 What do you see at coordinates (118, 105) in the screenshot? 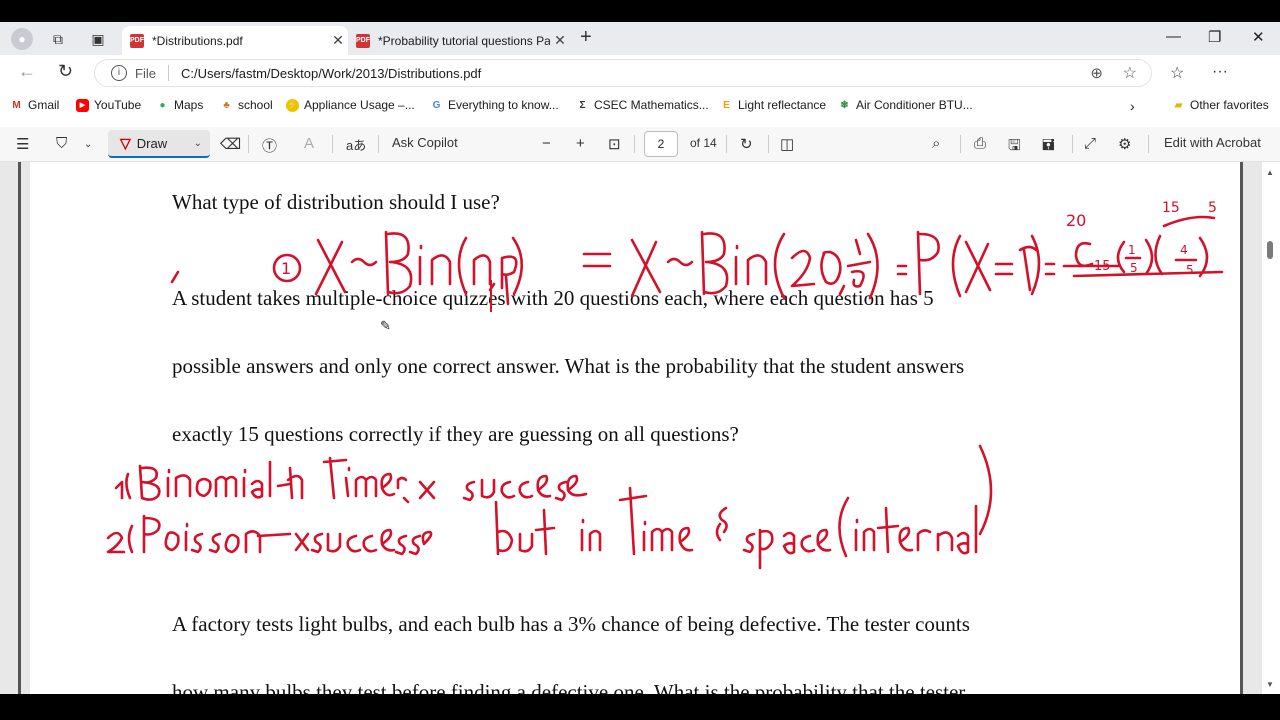
I see `favorite-label: YouTube` at bounding box center [118, 105].